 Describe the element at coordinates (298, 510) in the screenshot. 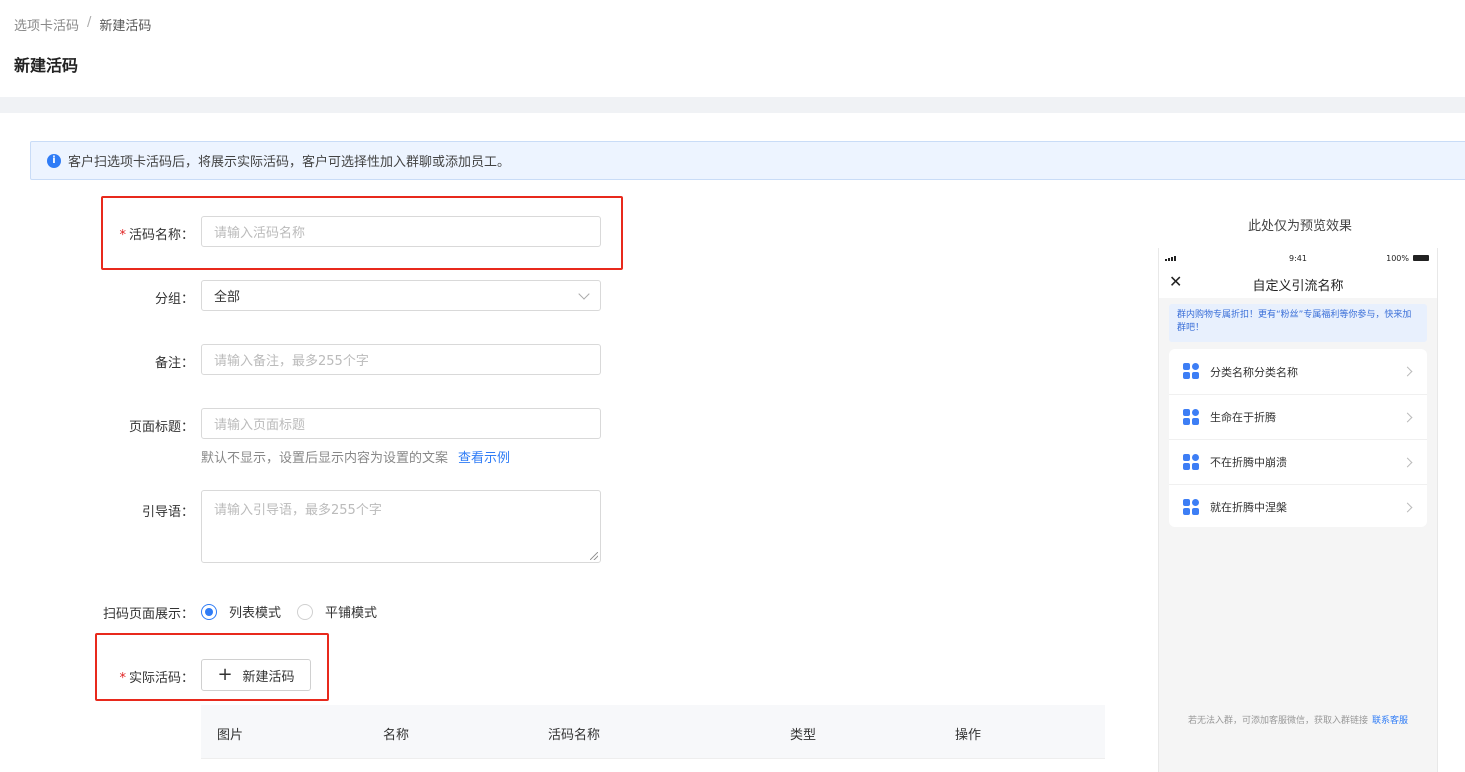

I see `guide-placeholder: 请输入引导语，最多255个字` at that location.